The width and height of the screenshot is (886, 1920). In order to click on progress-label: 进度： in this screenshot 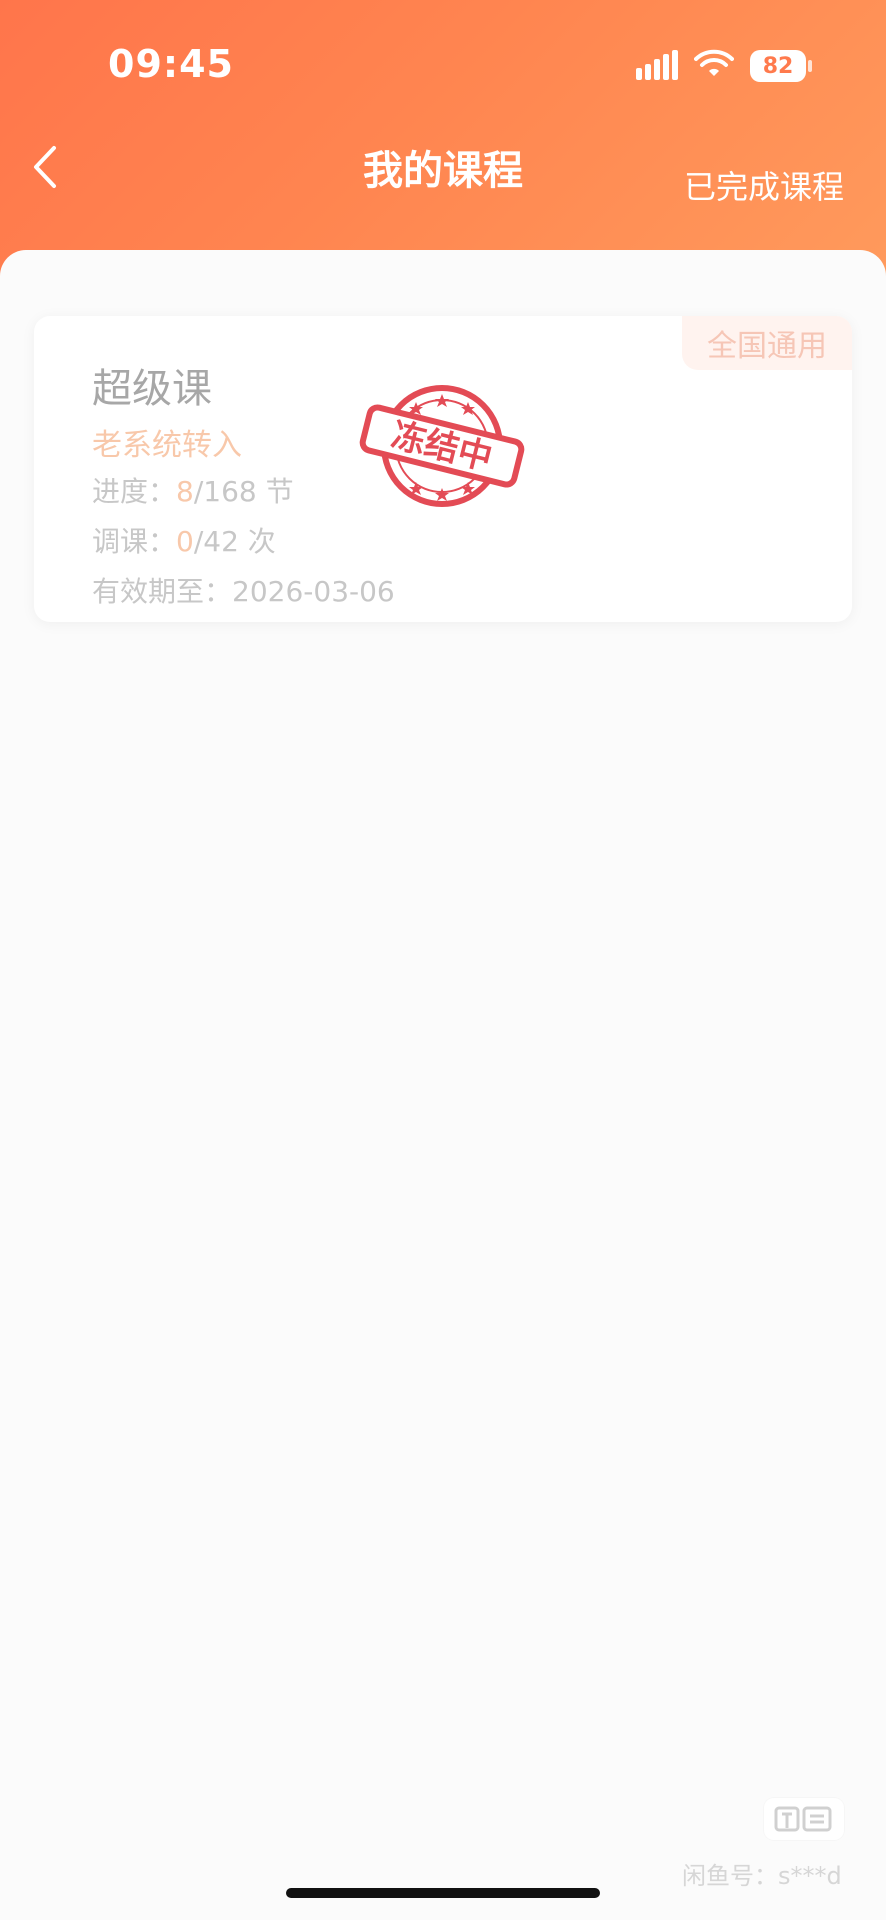, I will do `click(134, 491)`.